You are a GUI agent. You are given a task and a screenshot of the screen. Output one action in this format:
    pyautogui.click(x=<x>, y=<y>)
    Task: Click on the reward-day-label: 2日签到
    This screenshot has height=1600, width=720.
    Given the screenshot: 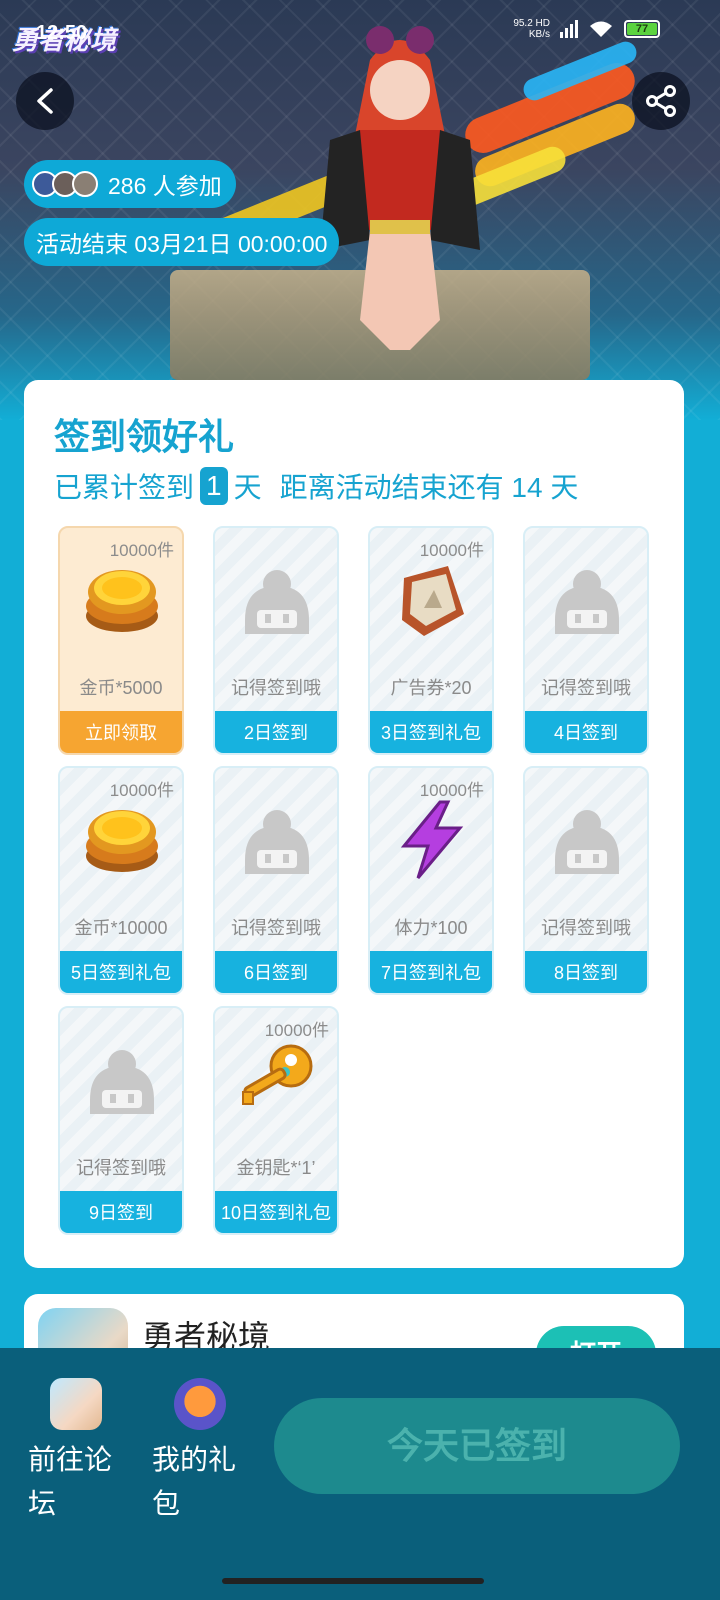 What is the action you would take?
    pyautogui.click(x=276, y=732)
    